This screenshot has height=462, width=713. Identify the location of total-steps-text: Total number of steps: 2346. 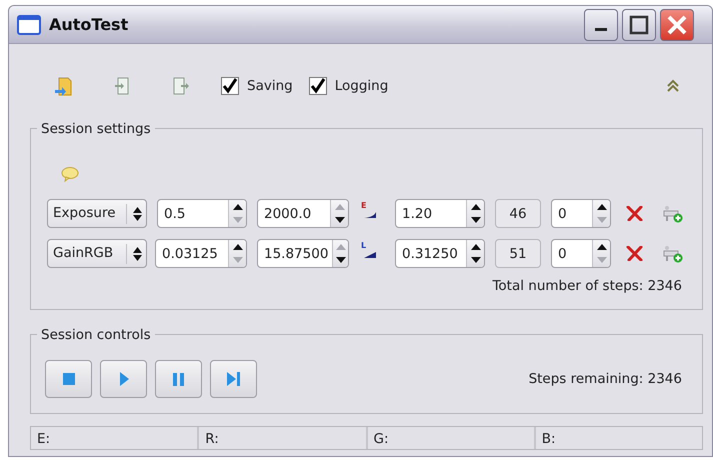
(587, 286).